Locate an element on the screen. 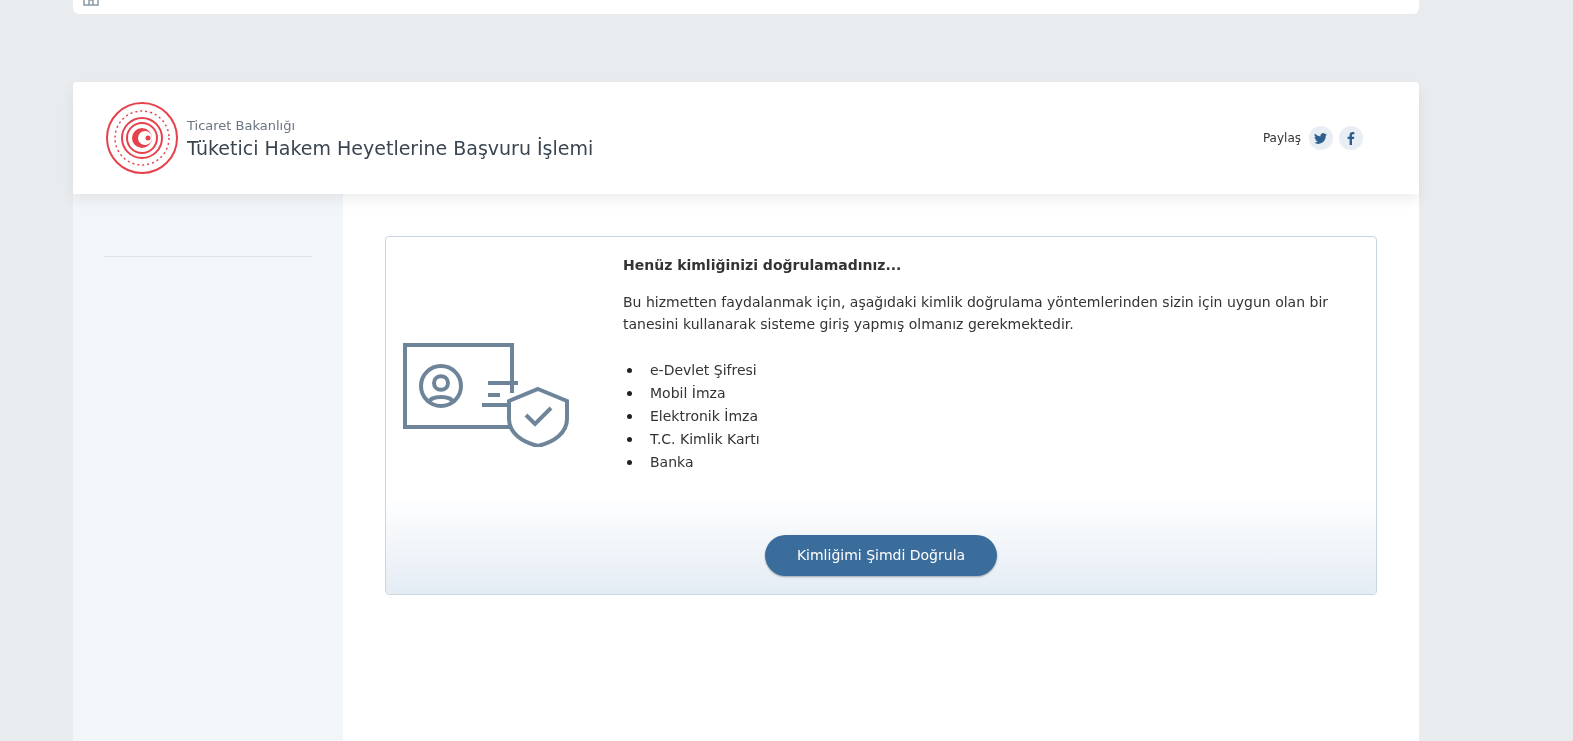 The image size is (1573, 741). method-item: T.C. Kimlik Kartı is located at coordinates (705, 439).